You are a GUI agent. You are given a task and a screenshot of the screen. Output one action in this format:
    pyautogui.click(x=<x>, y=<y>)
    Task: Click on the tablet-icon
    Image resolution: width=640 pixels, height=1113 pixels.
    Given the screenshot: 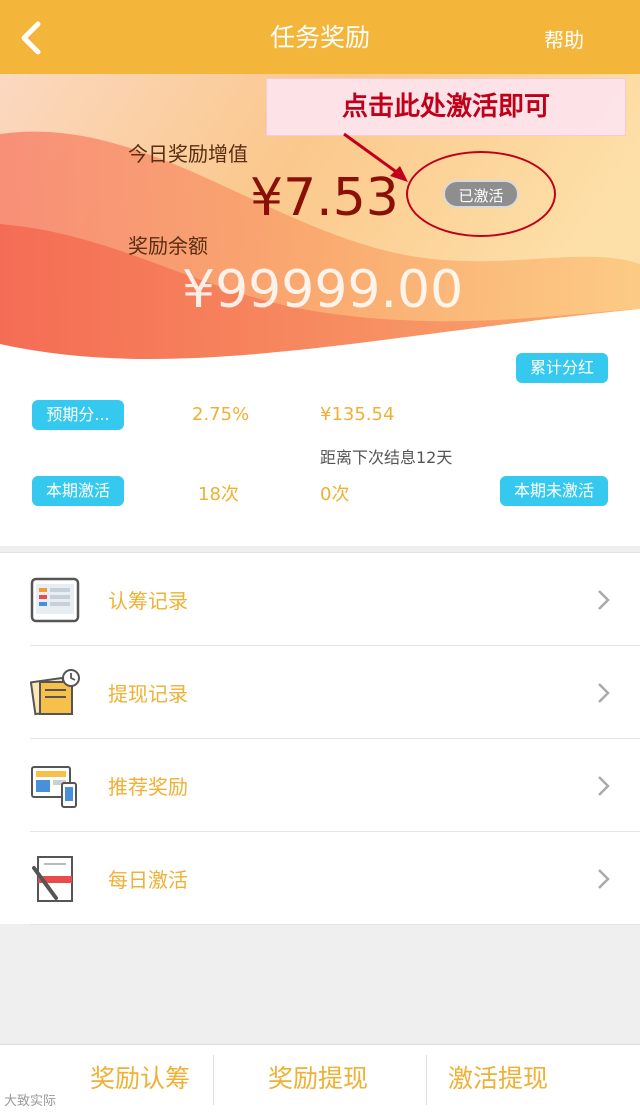 What is the action you would take?
    pyautogui.click(x=55, y=600)
    